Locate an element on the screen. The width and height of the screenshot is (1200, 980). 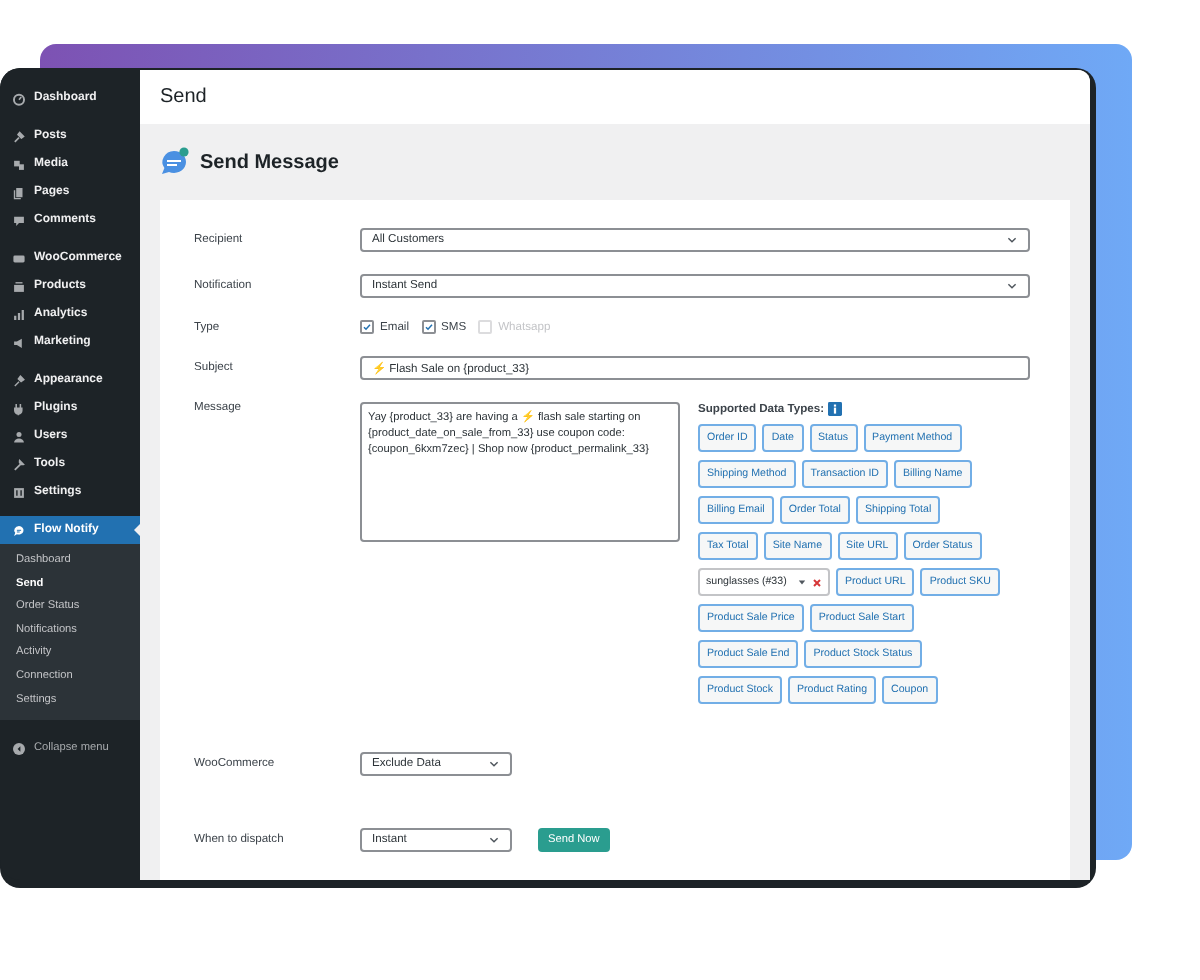
page-title: Send is located at coordinates (615, 97).